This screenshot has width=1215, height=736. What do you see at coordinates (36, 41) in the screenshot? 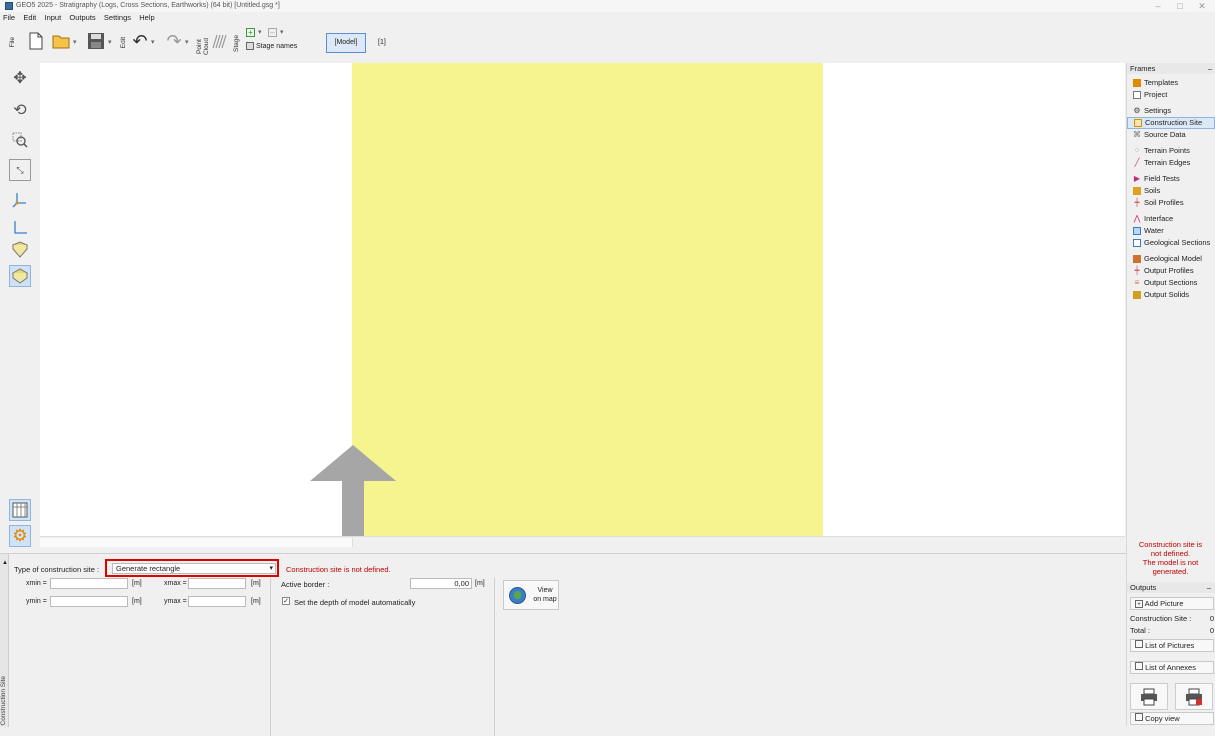
I see `new-file-icon` at bounding box center [36, 41].